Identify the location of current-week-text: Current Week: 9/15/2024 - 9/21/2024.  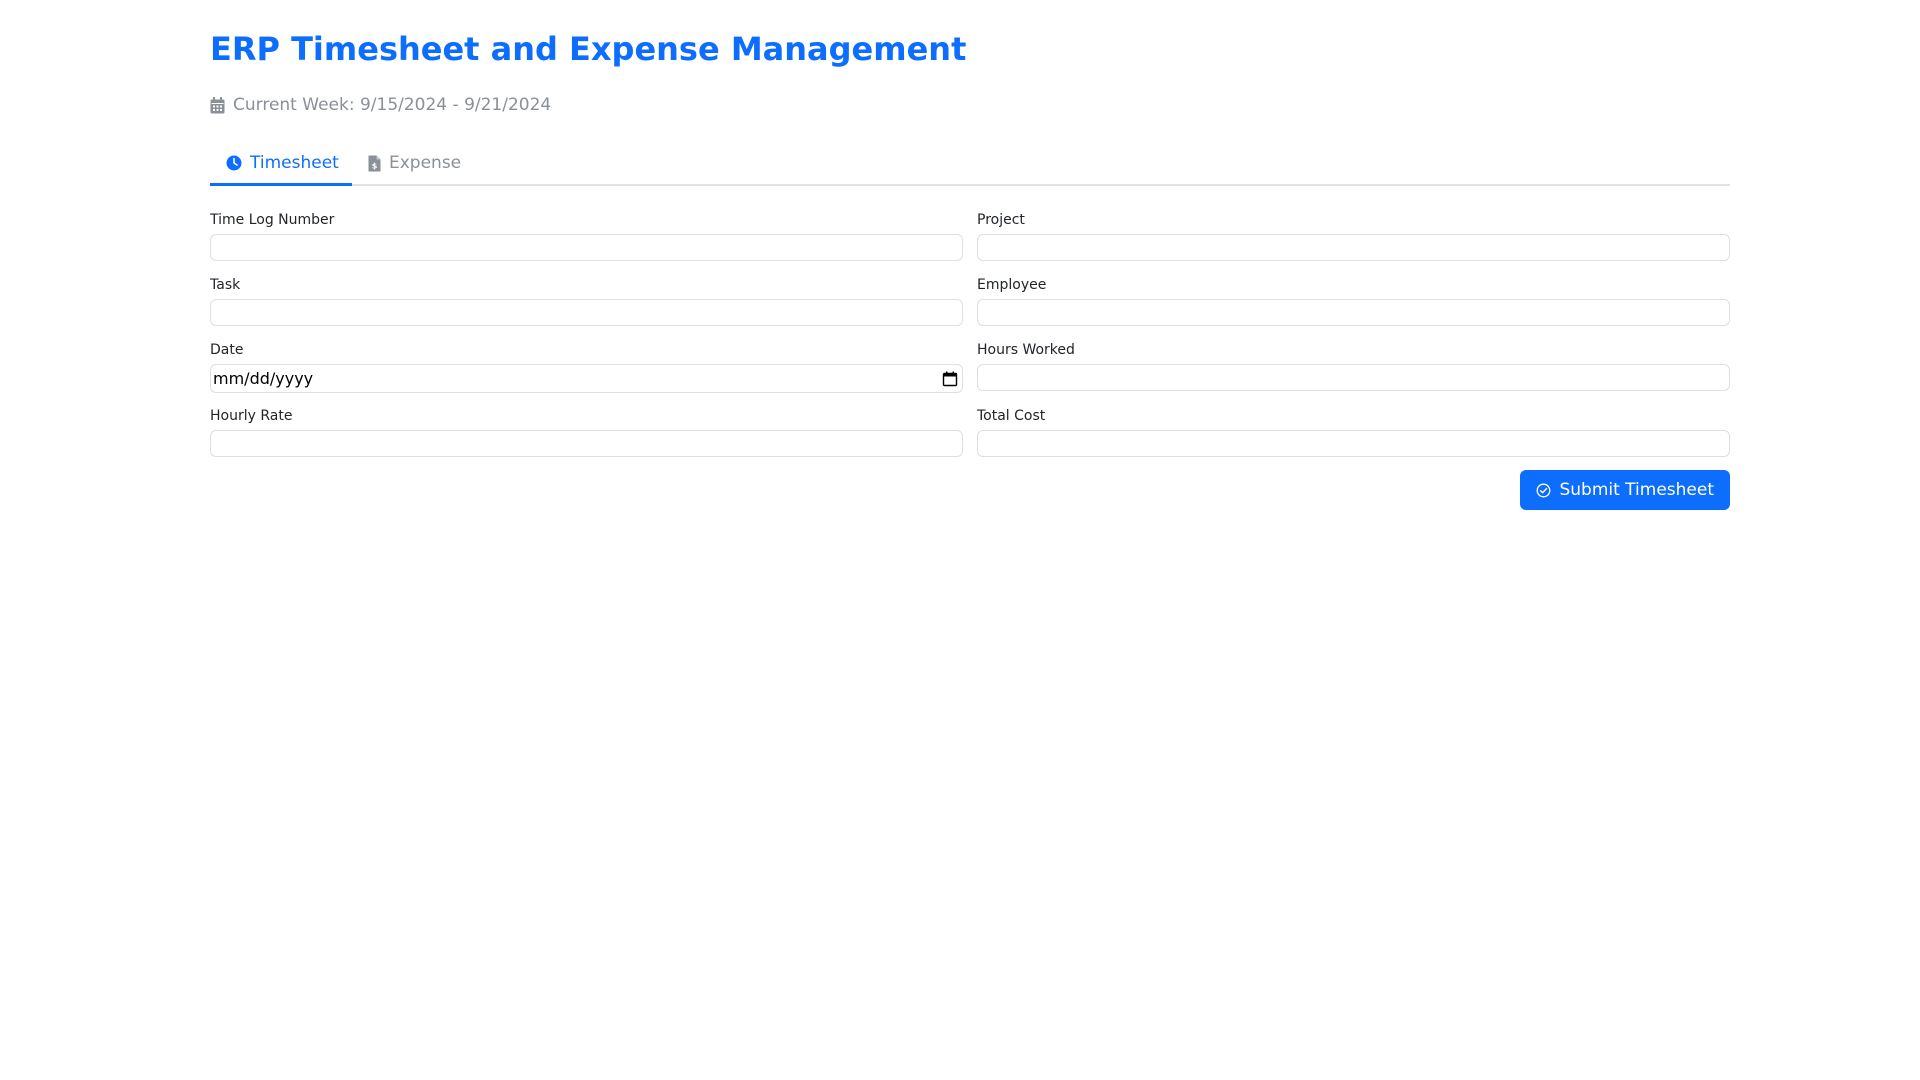
(392, 105).